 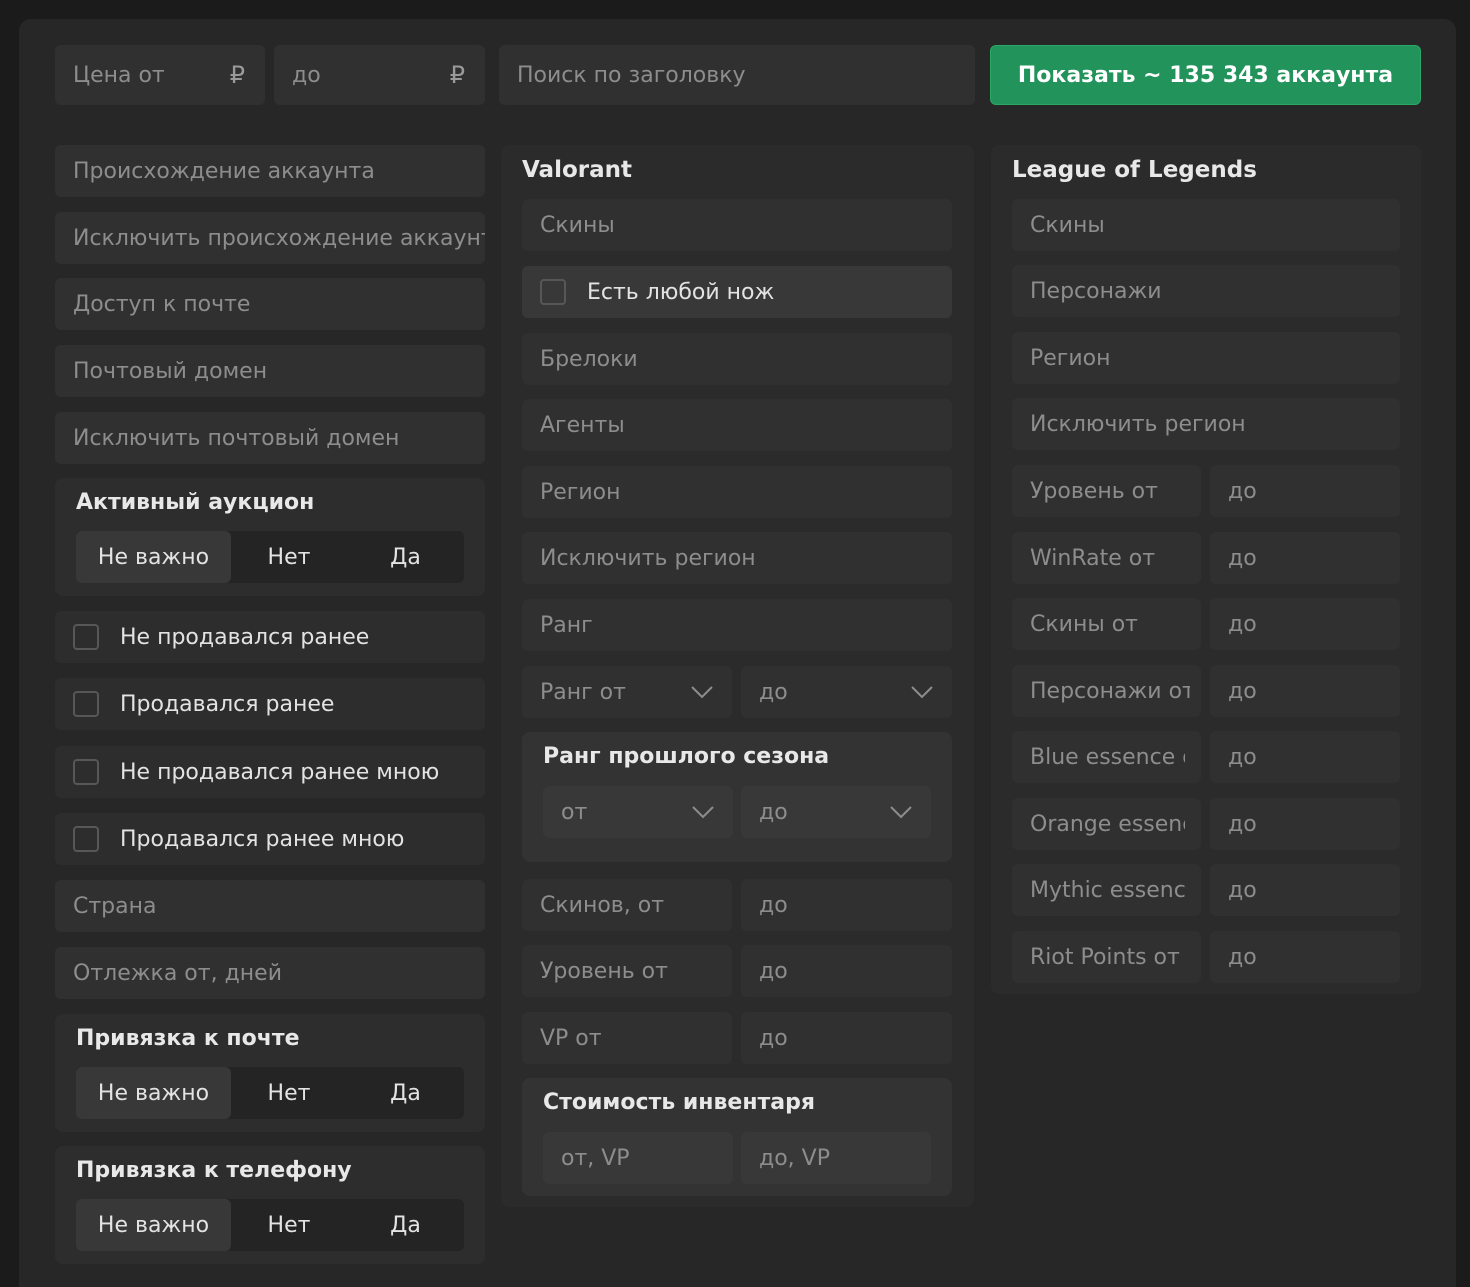 I want to click on lol-level-from-input: Уровень от, so click(x=1106, y=491).